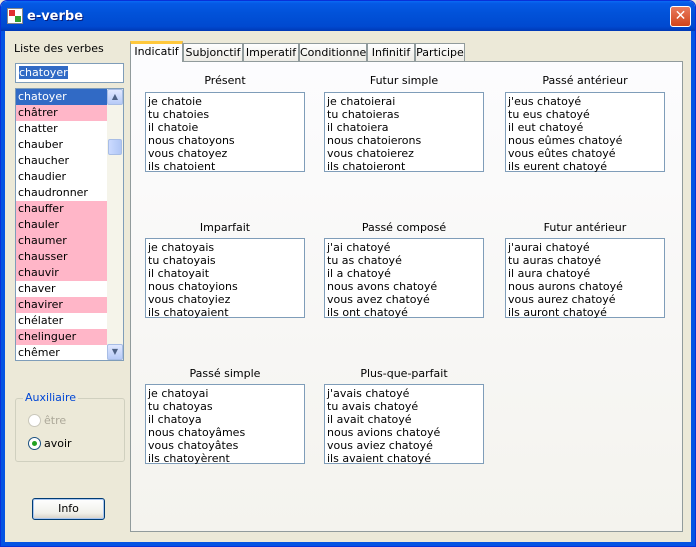 This screenshot has height=547, width=696. What do you see at coordinates (368, 393) in the screenshot?
I see `conjugation-line: j'avais chatoyé` at bounding box center [368, 393].